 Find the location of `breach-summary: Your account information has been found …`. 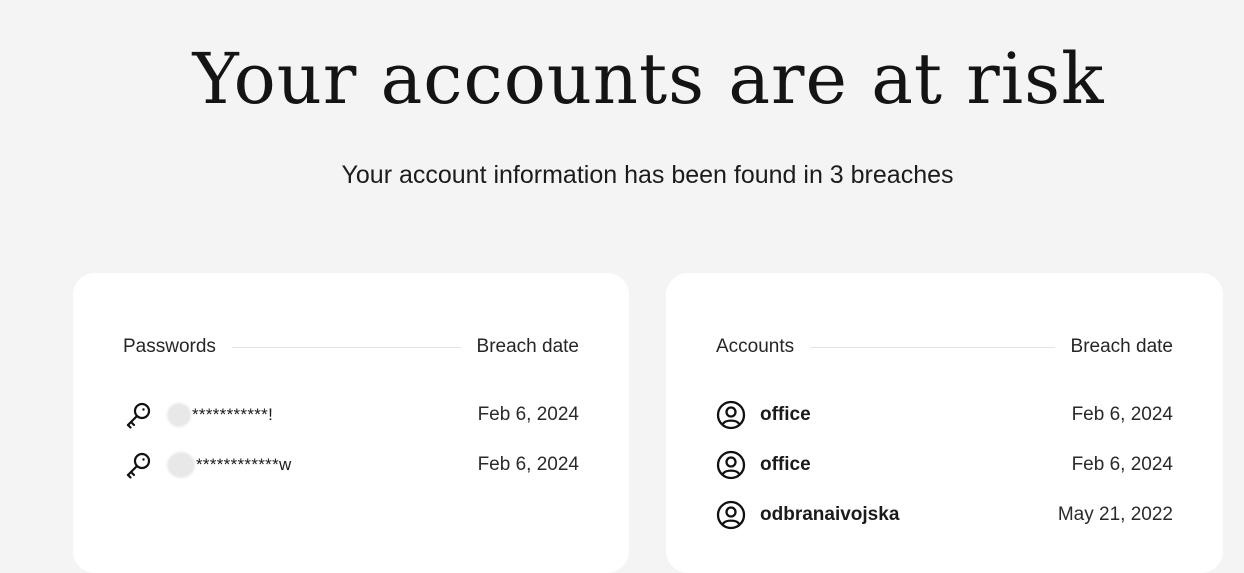

breach-summary: Your account information has been found … is located at coordinates (647, 175).